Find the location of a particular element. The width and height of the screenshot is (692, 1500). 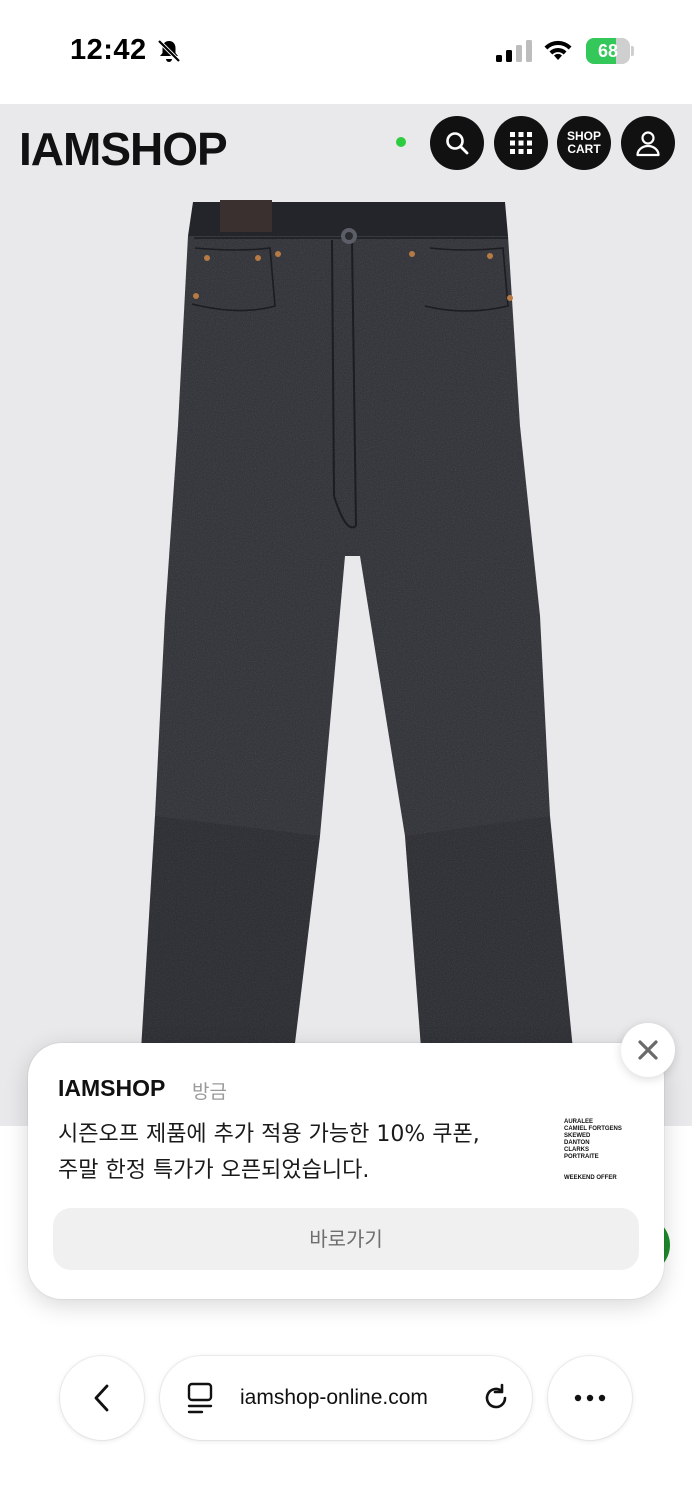

close-icon is located at coordinates (648, 1050).